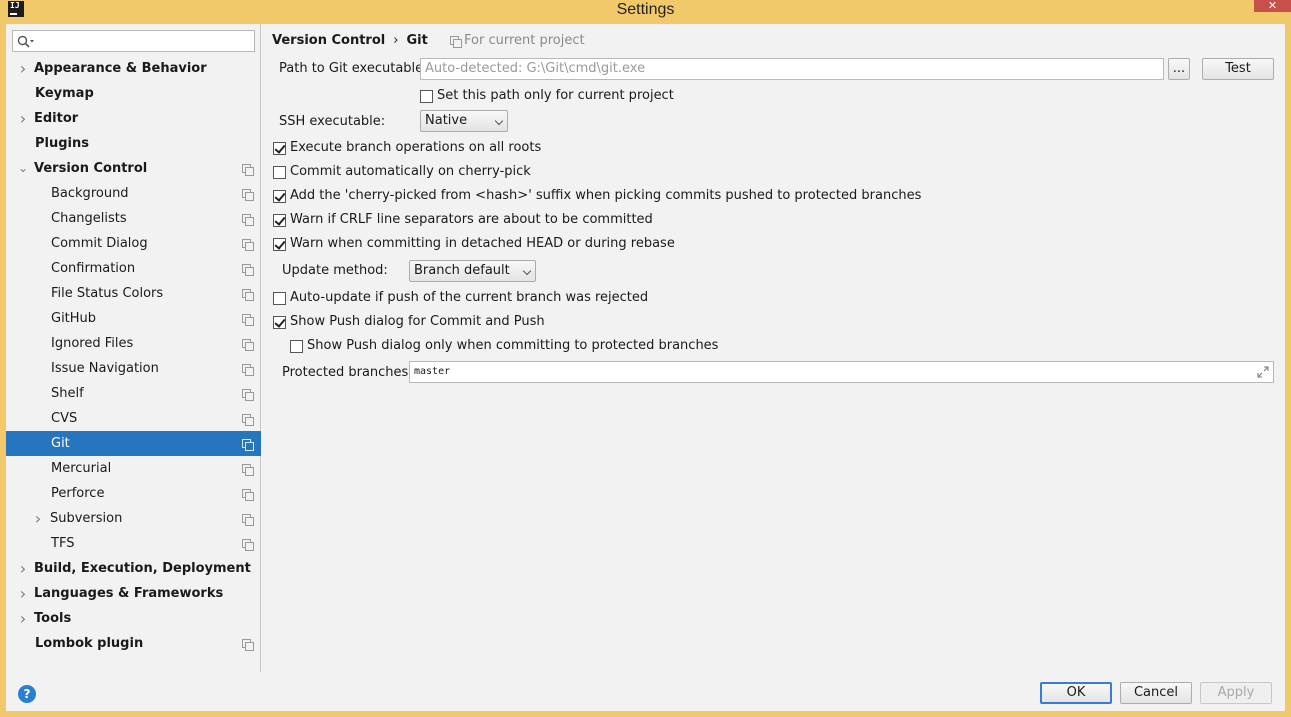 The image size is (1291, 717). What do you see at coordinates (99, 243) in the screenshot?
I see `sidebar-item-label: Commit Dialog` at bounding box center [99, 243].